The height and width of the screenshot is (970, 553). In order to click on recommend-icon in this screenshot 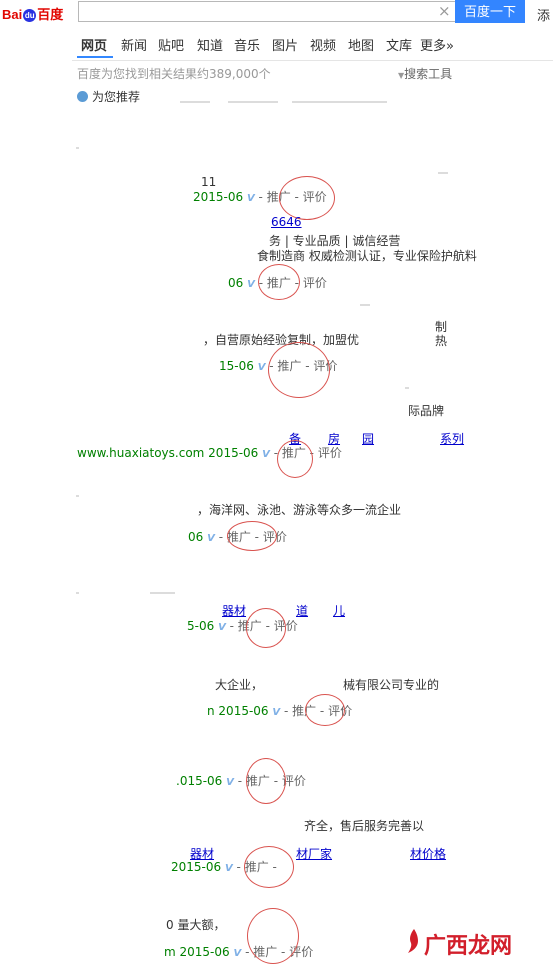, I will do `click(82, 96)`.